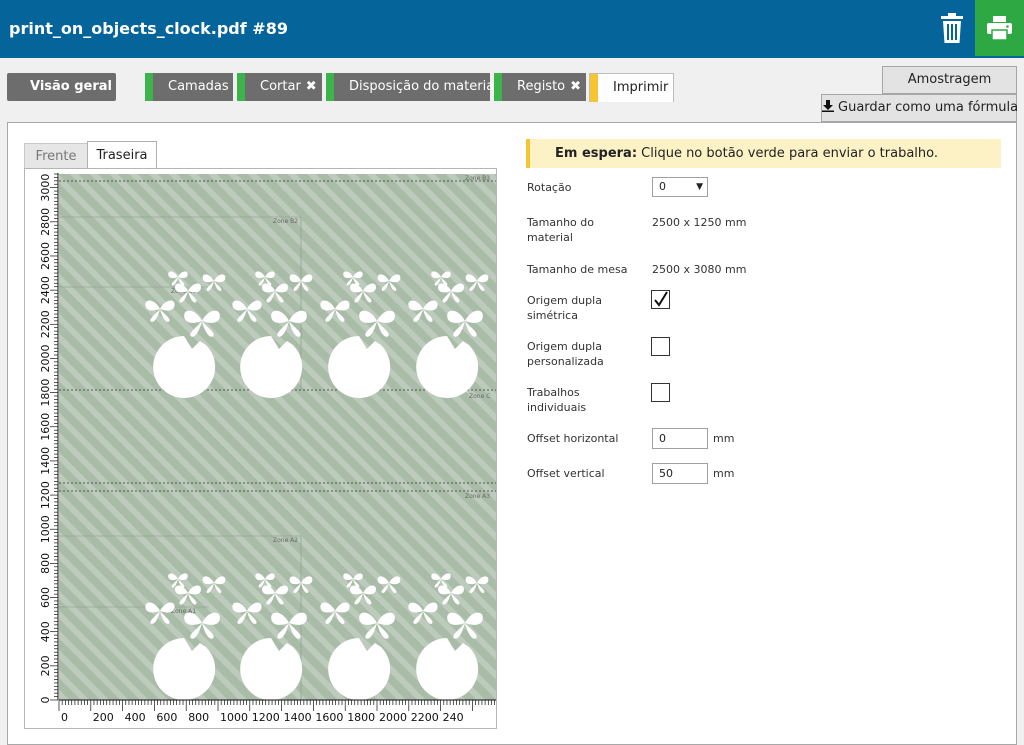 The image size is (1024, 745). Describe the element at coordinates (928, 107) in the screenshot. I see `save-formula-label: Guardar como uma fórmula` at that location.